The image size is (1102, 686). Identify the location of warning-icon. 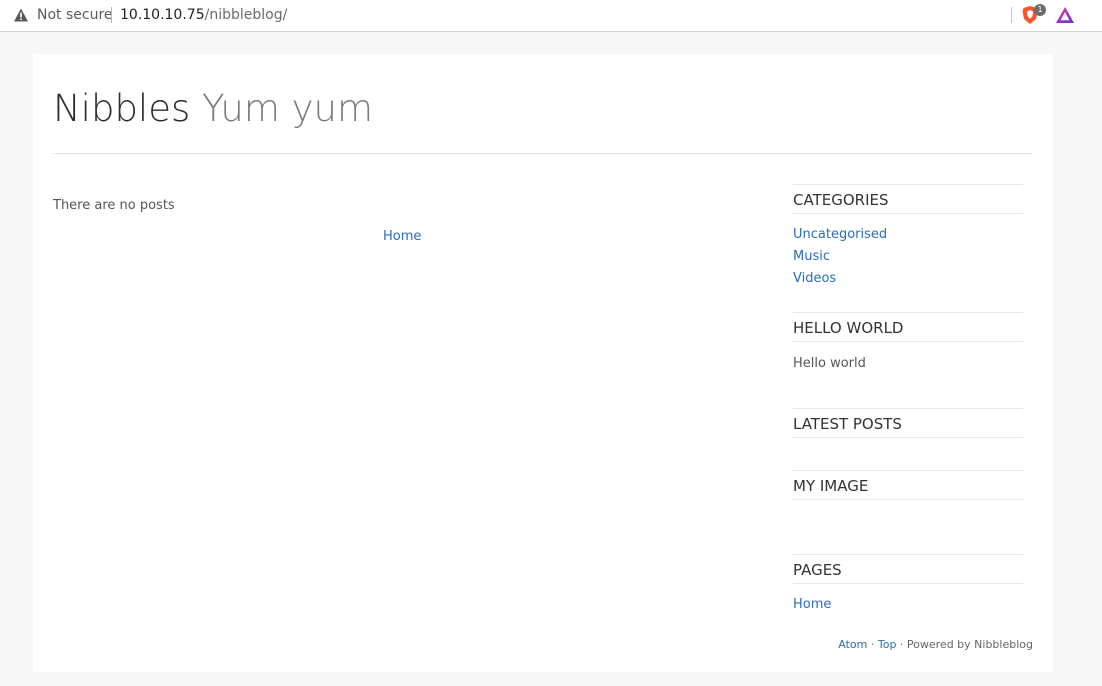
(21, 15).